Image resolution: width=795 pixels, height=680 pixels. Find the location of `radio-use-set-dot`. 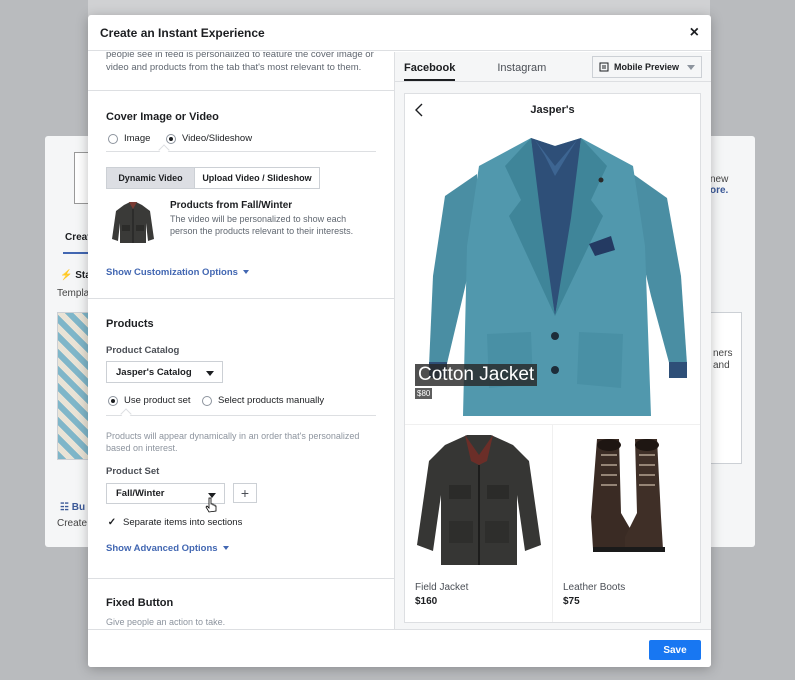

radio-use-set-dot is located at coordinates (113, 400).